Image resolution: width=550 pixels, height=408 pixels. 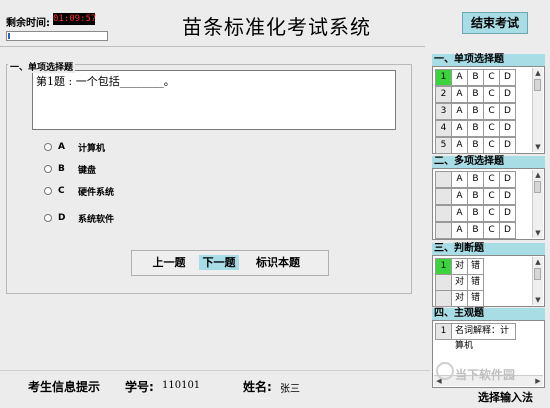 I want to click on option-d-letter: D, so click(x=62, y=218).